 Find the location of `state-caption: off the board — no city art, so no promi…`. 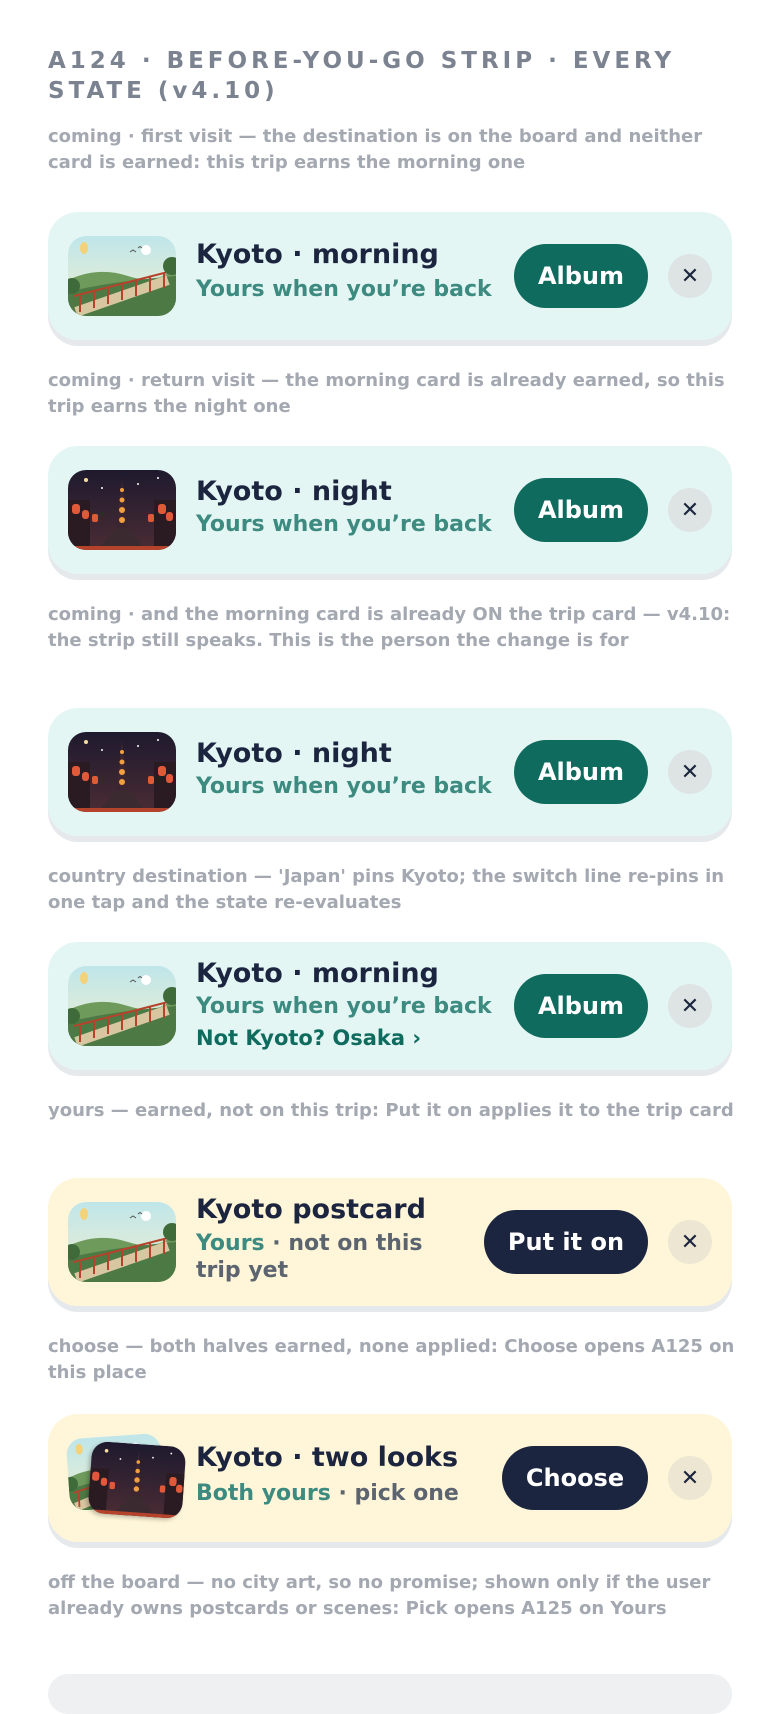

state-caption: off the board — no city art, so no promi… is located at coordinates (379, 1595).